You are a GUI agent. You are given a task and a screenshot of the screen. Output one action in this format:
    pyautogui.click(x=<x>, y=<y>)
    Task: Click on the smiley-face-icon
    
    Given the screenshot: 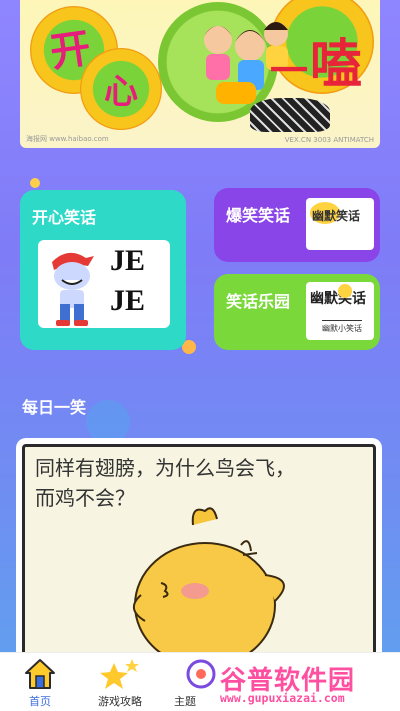 What is the action you would take?
    pyautogui.click(x=345, y=291)
    